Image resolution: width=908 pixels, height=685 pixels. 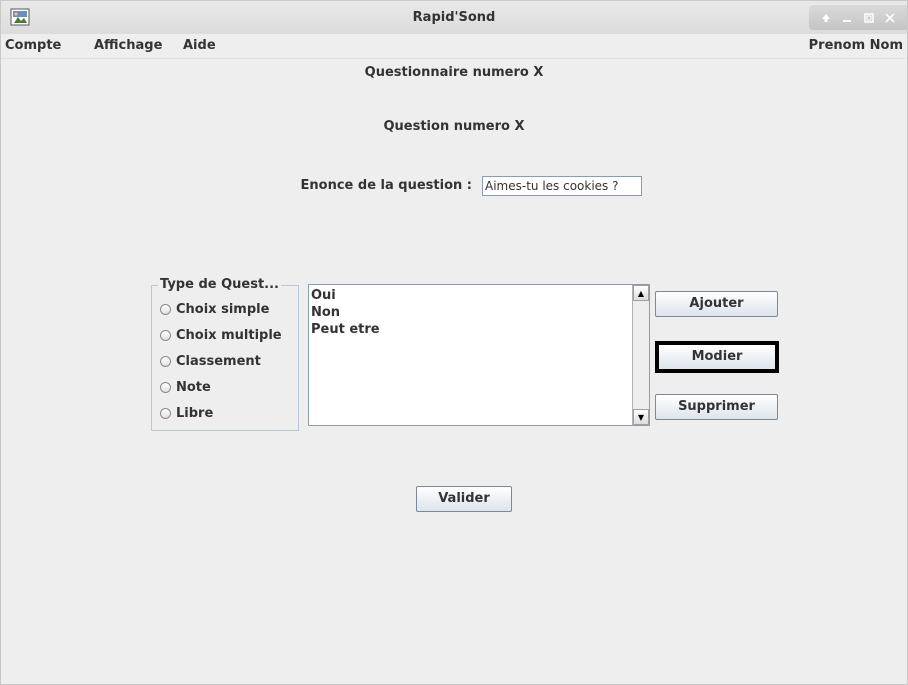 I want to click on radio-label: Libre, so click(x=195, y=413).